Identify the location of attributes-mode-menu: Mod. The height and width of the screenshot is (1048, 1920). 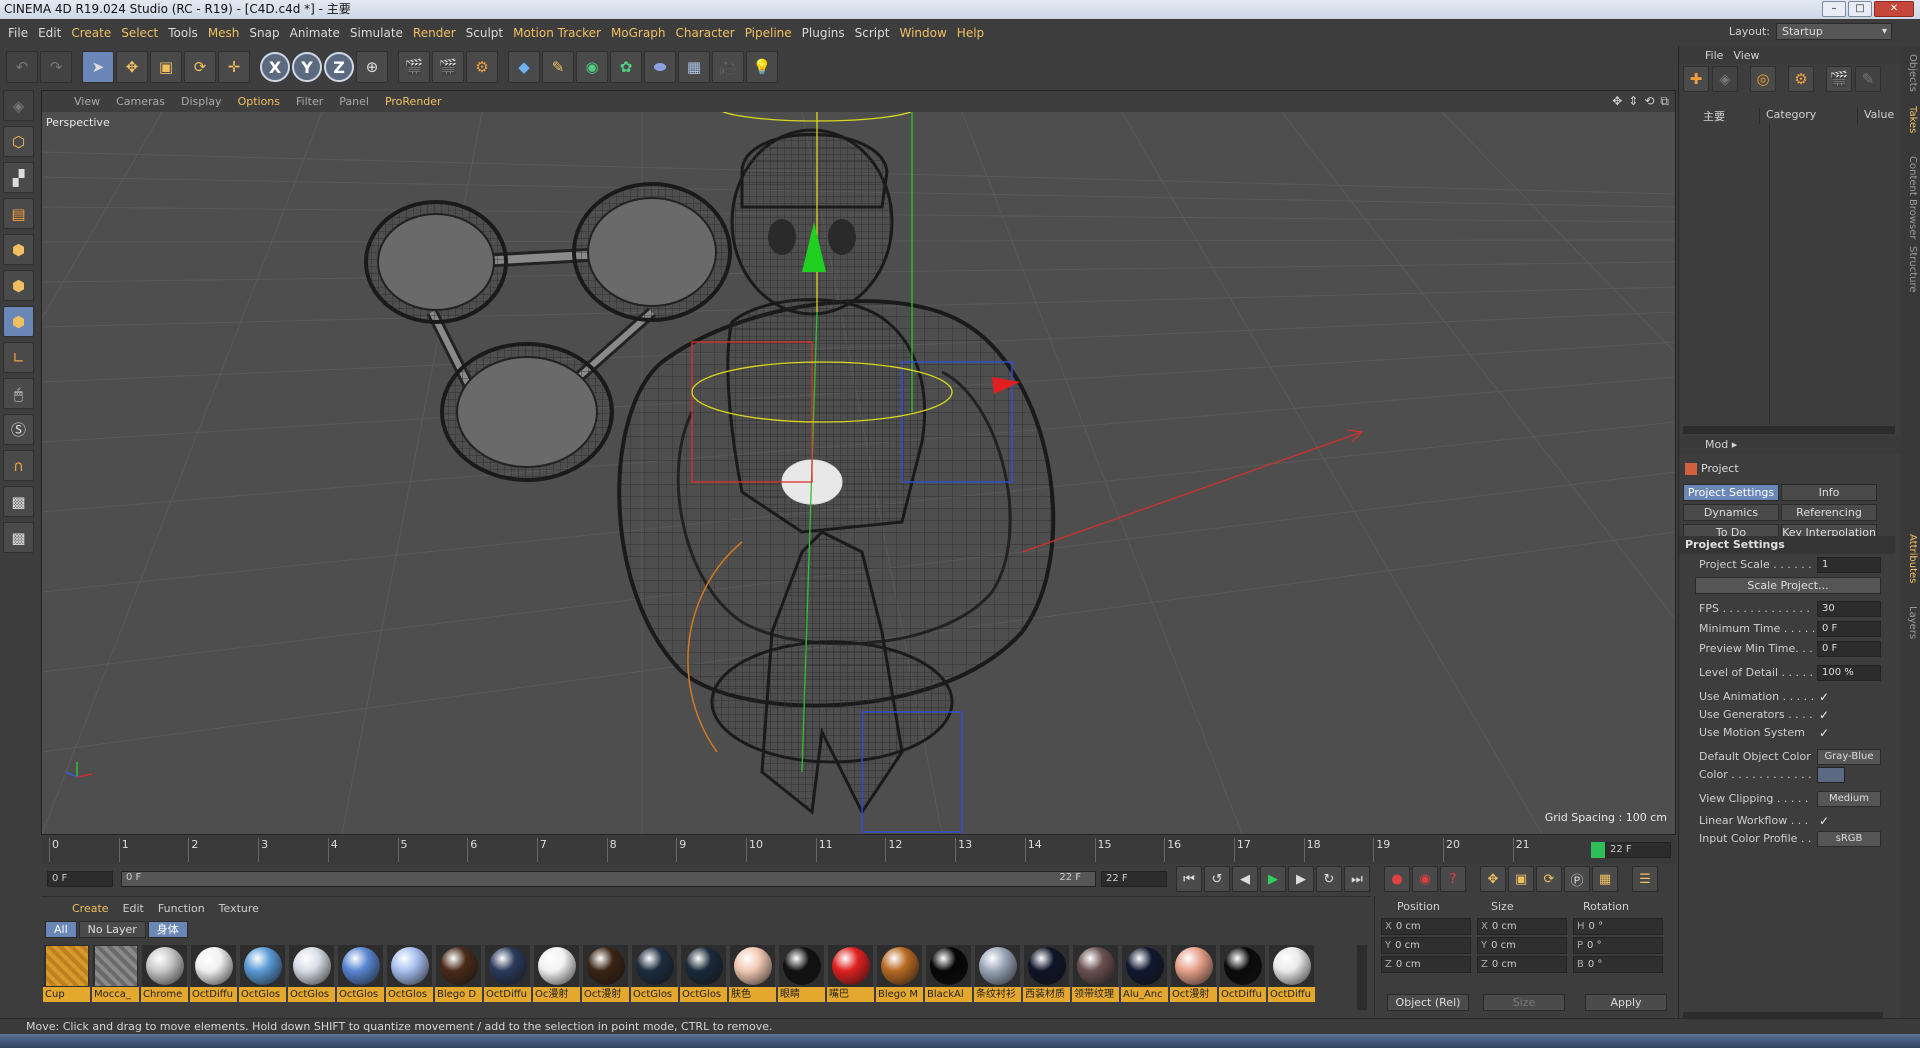
(1716, 444).